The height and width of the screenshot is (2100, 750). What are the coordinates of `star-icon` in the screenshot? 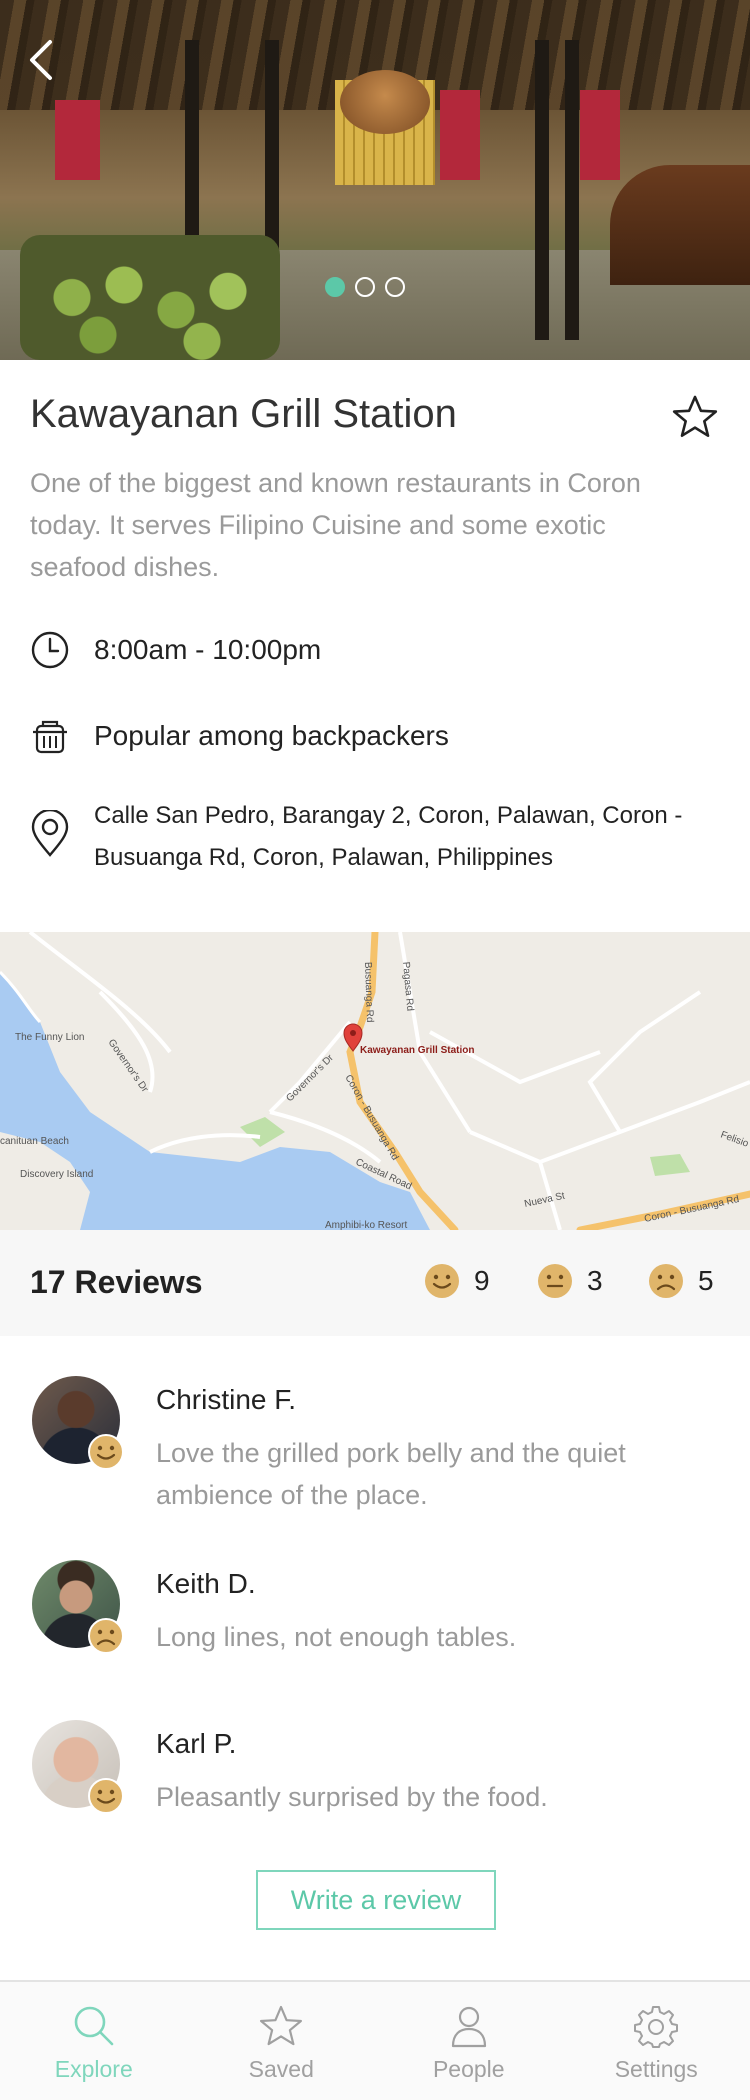 It's located at (281, 2025).